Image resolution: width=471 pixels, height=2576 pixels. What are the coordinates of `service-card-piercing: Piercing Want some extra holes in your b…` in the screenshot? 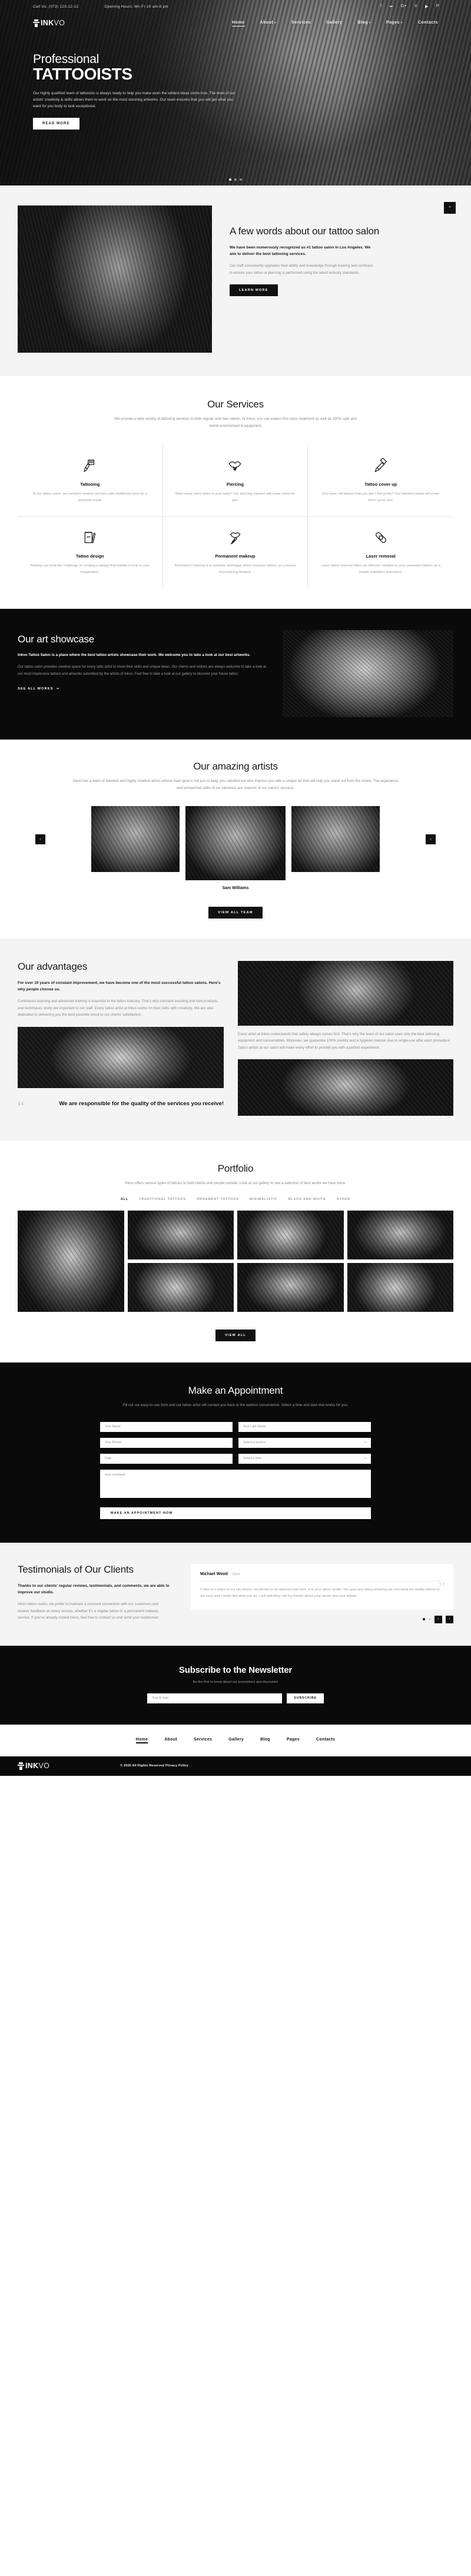 It's located at (235, 482).